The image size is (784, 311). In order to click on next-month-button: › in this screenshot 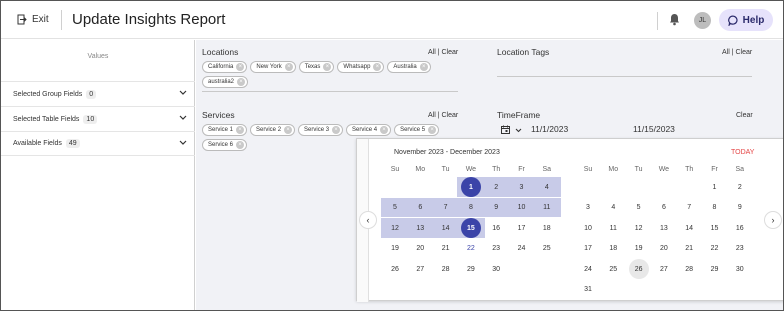, I will do `click(773, 220)`.